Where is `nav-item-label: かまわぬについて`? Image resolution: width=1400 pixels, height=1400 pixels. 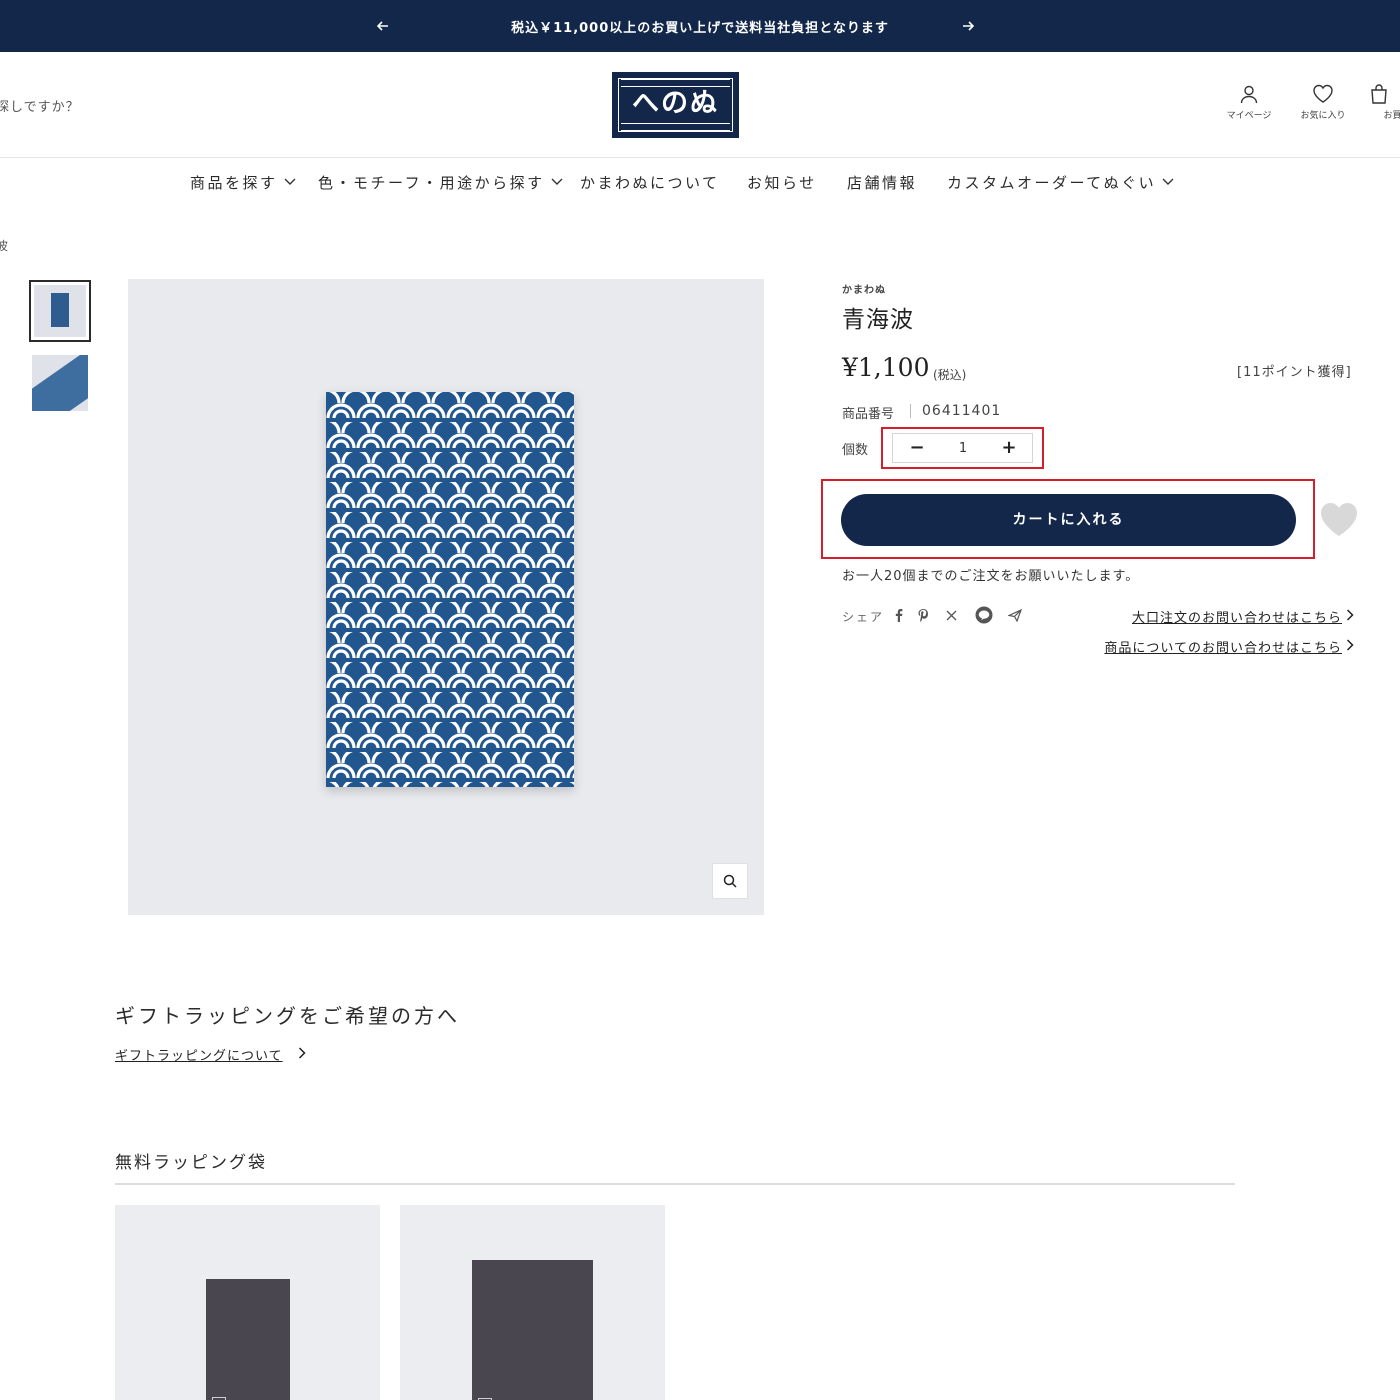 nav-item-label: かまわぬについて is located at coordinates (650, 183).